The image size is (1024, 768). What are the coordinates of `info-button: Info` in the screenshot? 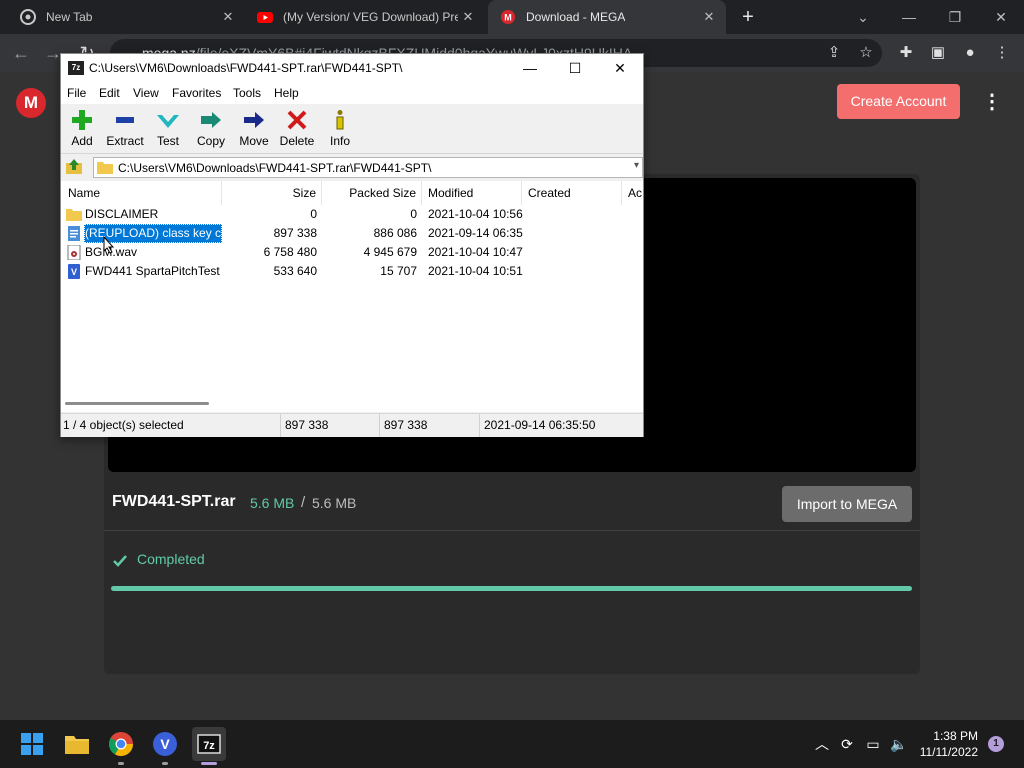 It's located at (340, 129).